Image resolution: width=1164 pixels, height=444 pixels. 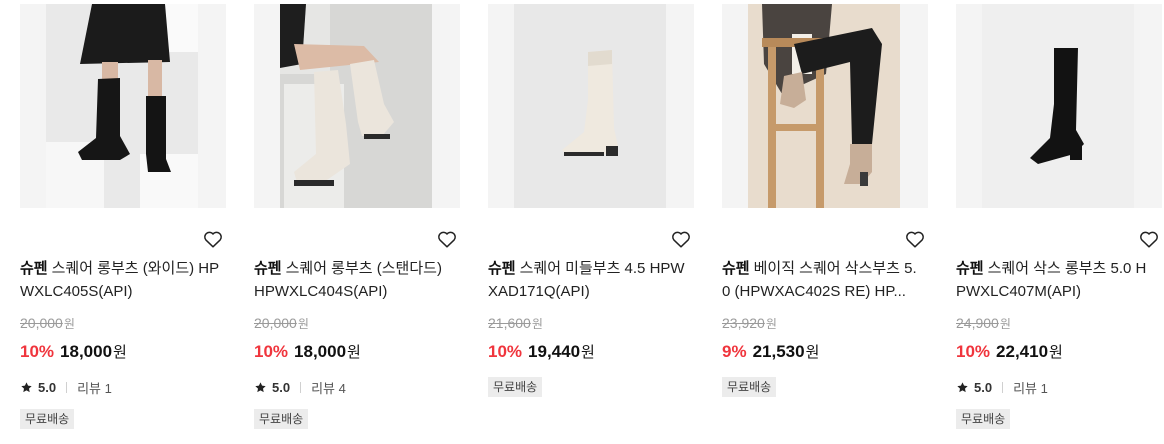 I want to click on rating-row: 5.0 리뷰 4, so click(x=300, y=387).